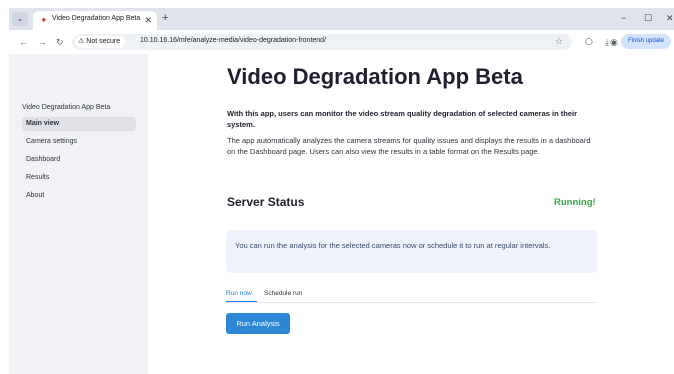 The height and width of the screenshot is (374, 674). What do you see at coordinates (266, 202) in the screenshot?
I see `server-status-heading: Server Status` at bounding box center [266, 202].